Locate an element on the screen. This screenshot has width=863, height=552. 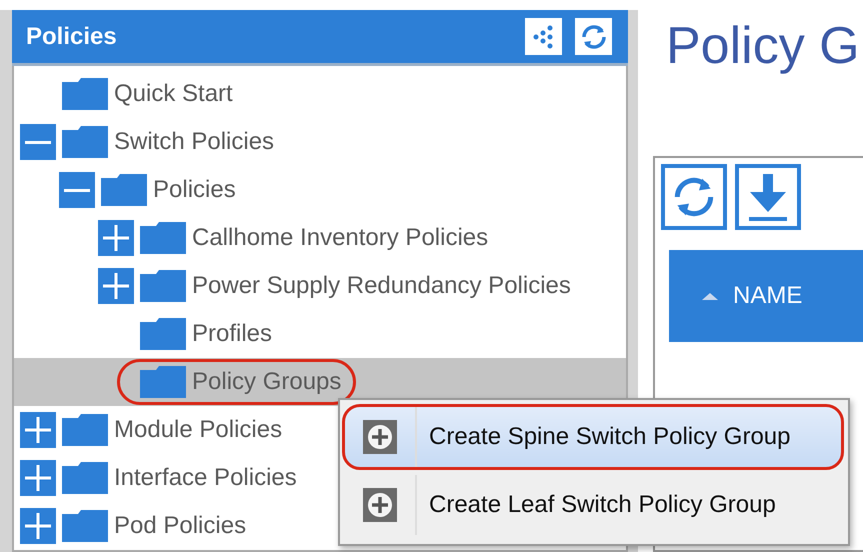
tree-item-label: Profiles is located at coordinates (232, 334).